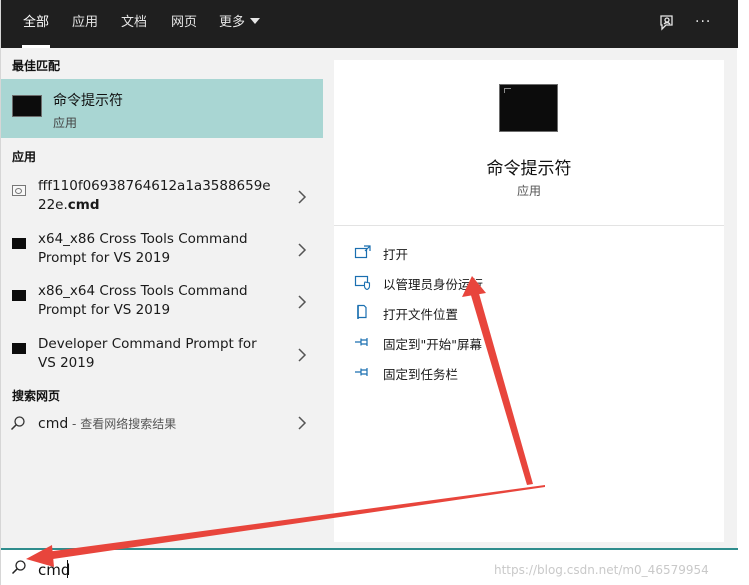 The image size is (749, 585). What do you see at coordinates (67, 569) in the screenshot?
I see `text-cursor` at bounding box center [67, 569].